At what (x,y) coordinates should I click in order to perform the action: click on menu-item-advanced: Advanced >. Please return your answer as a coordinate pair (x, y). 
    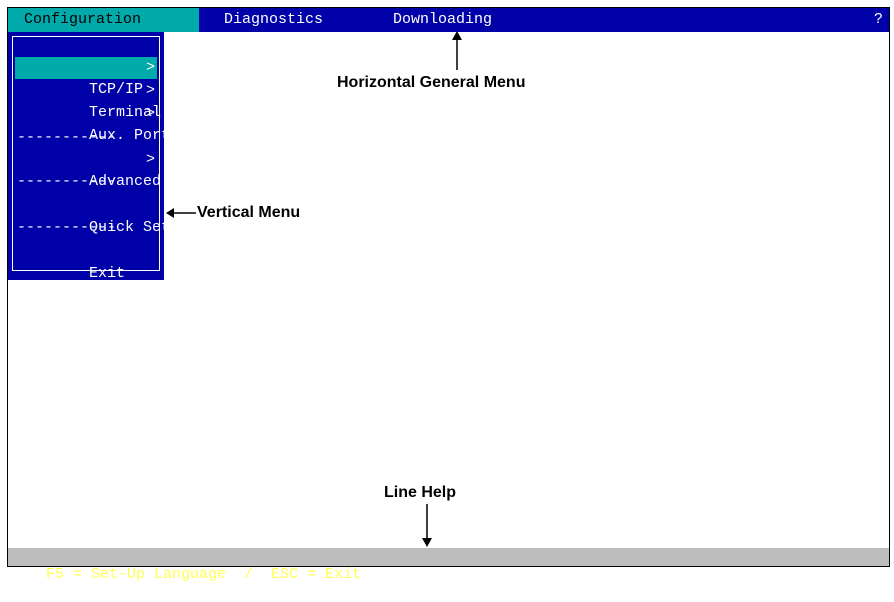
    Looking at the image, I should click on (88, 169).